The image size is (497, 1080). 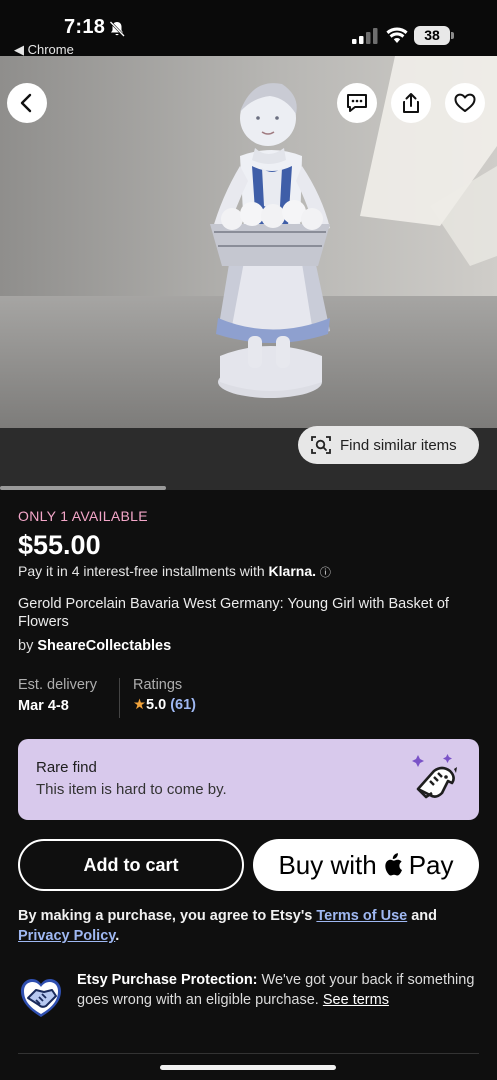 What do you see at coordinates (83, 516) in the screenshot?
I see `availability-label: ONLY 1 AVAILABLE` at bounding box center [83, 516].